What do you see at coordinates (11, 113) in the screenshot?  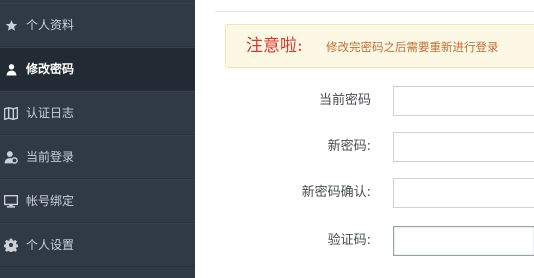 I see `book-icon` at bounding box center [11, 113].